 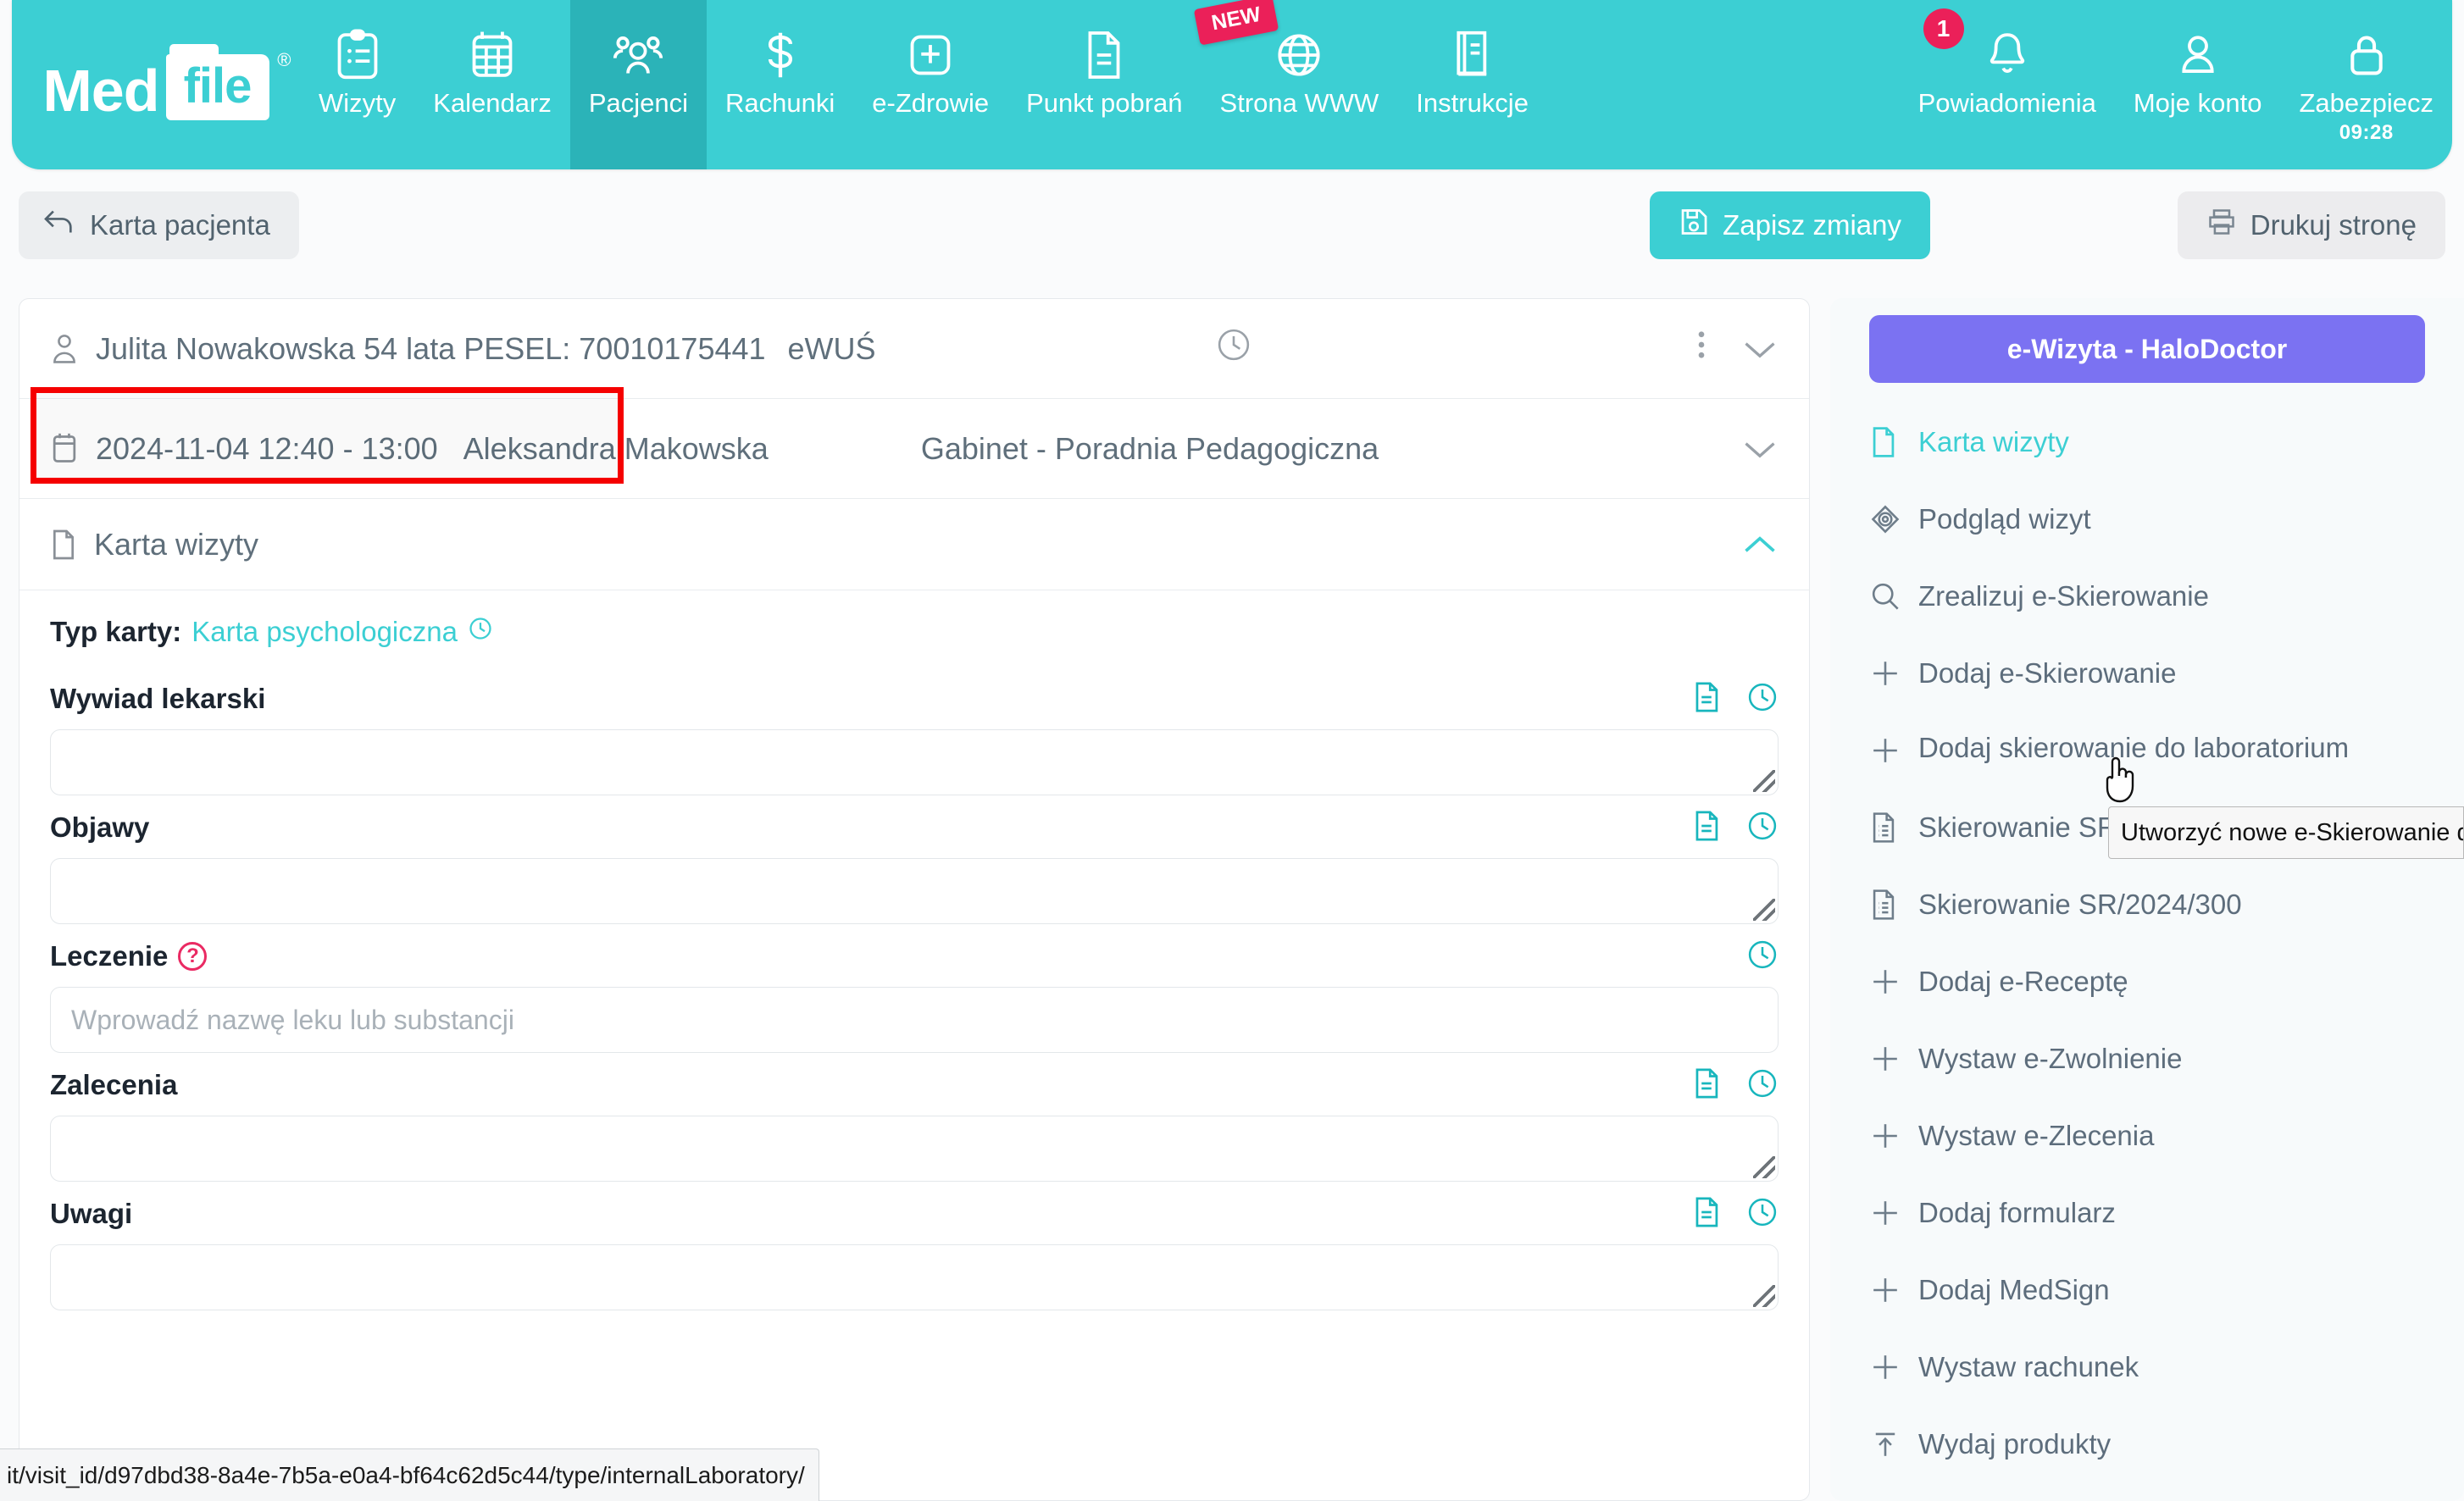 What do you see at coordinates (1760, 349) in the screenshot?
I see `patient-expand-chevron-icon` at bounding box center [1760, 349].